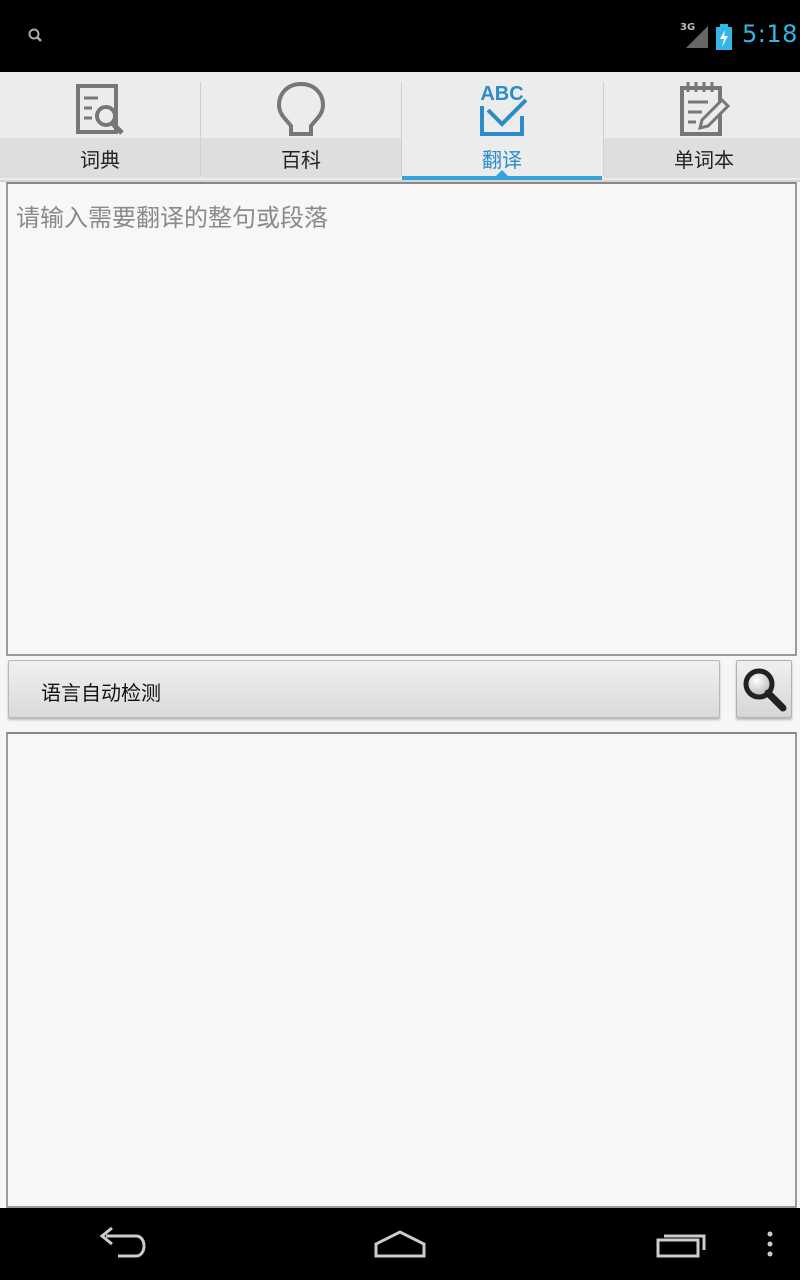 The width and height of the screenshot is (800, 1280). I want to click on recent-apps-icon, so click(682, 1244).